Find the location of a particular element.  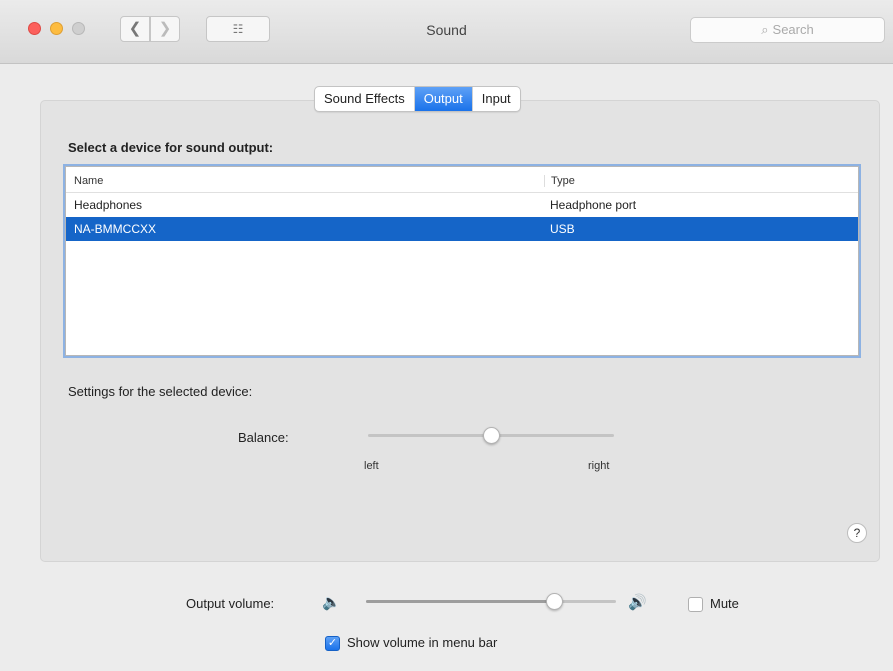

settings-heading: Settings for the selected device: is located at coordinates (160, 391).